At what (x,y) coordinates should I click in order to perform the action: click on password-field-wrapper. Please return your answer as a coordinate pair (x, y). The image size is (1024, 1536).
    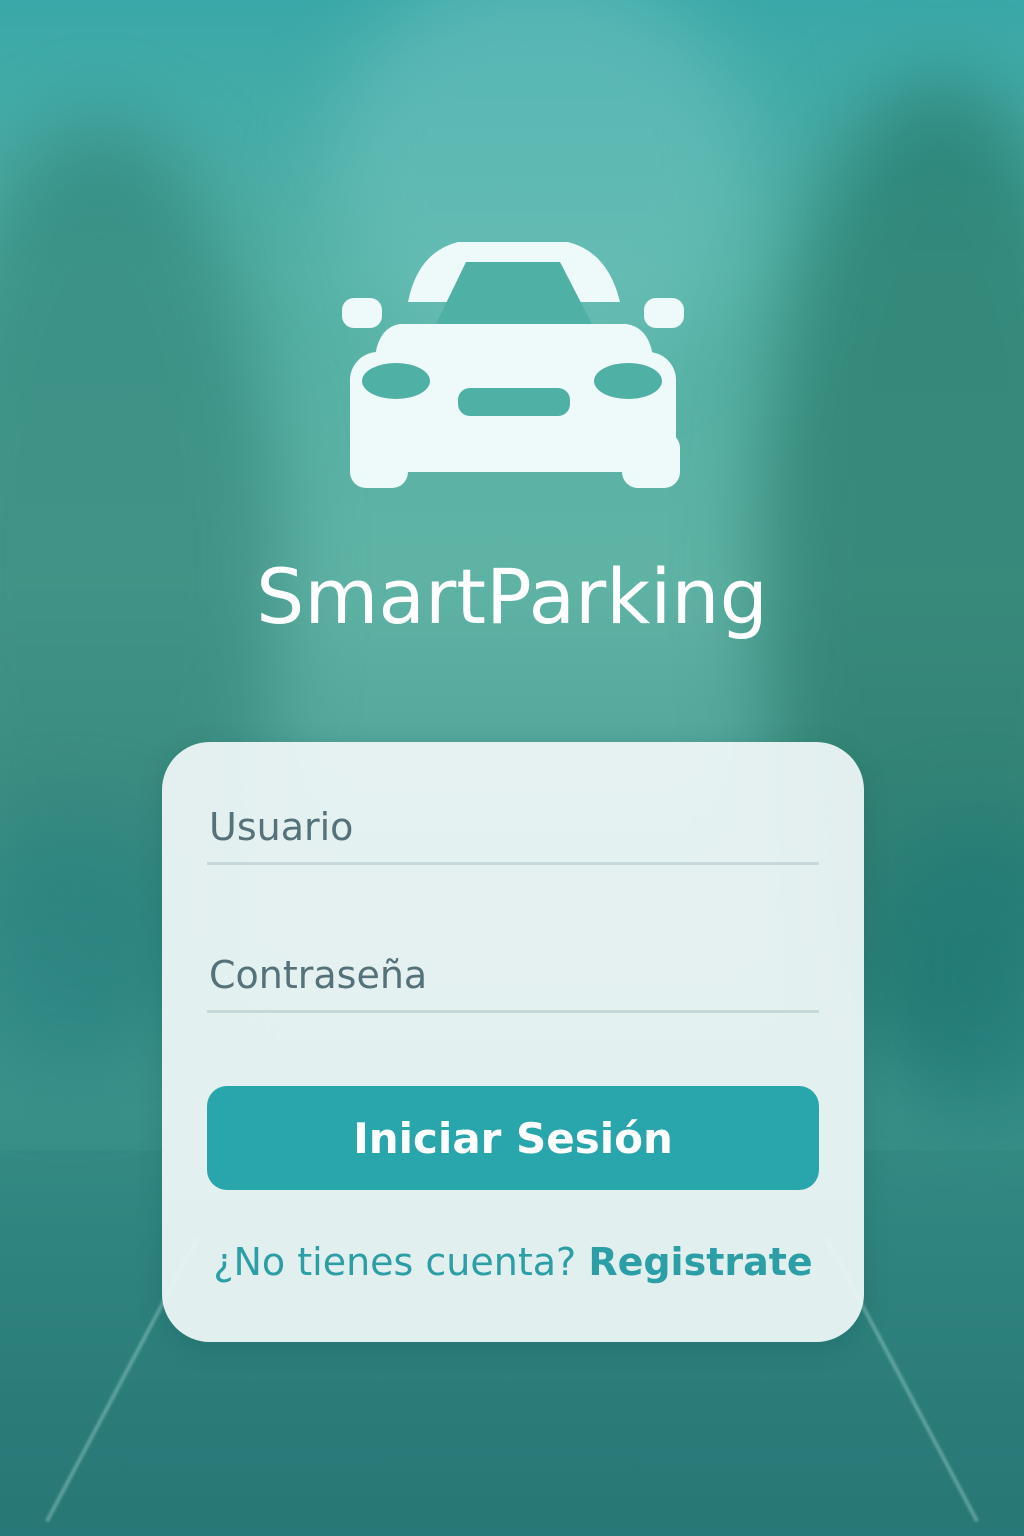
    Looking at the image, I should click on (514, 976).